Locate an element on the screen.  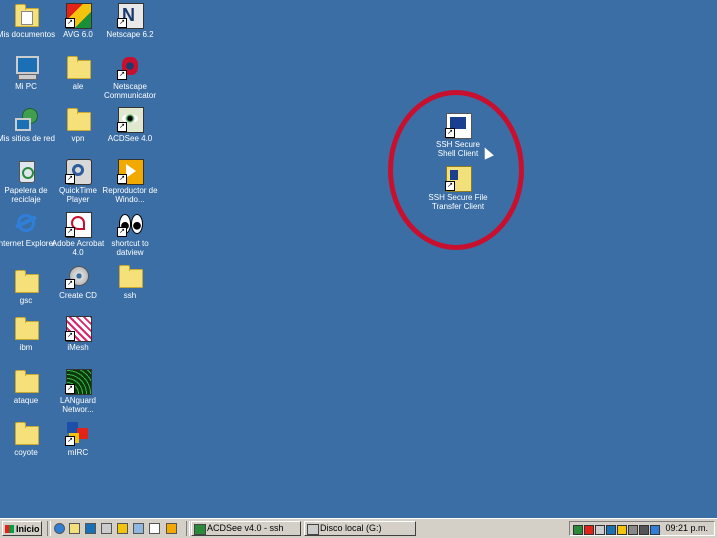
desktop-icon-ssh: ssh is located at coordinates (130, 281).